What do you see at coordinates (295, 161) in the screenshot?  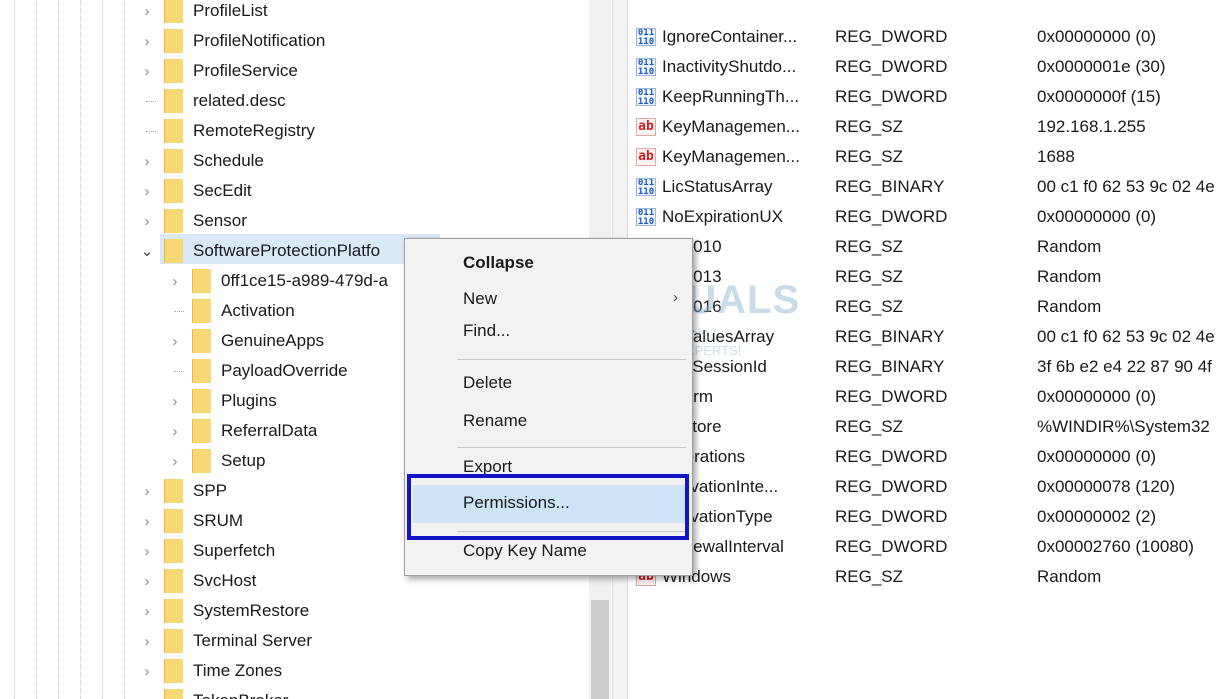 I see `tree-item: › Schedule` at bounding box center [295, 161].